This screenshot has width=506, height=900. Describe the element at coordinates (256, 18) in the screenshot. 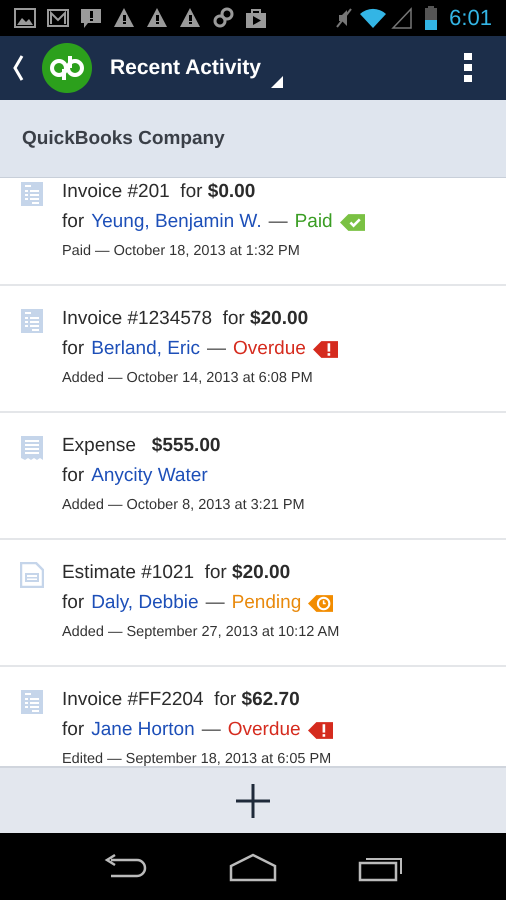

I see `store-bag-icon` at that location.